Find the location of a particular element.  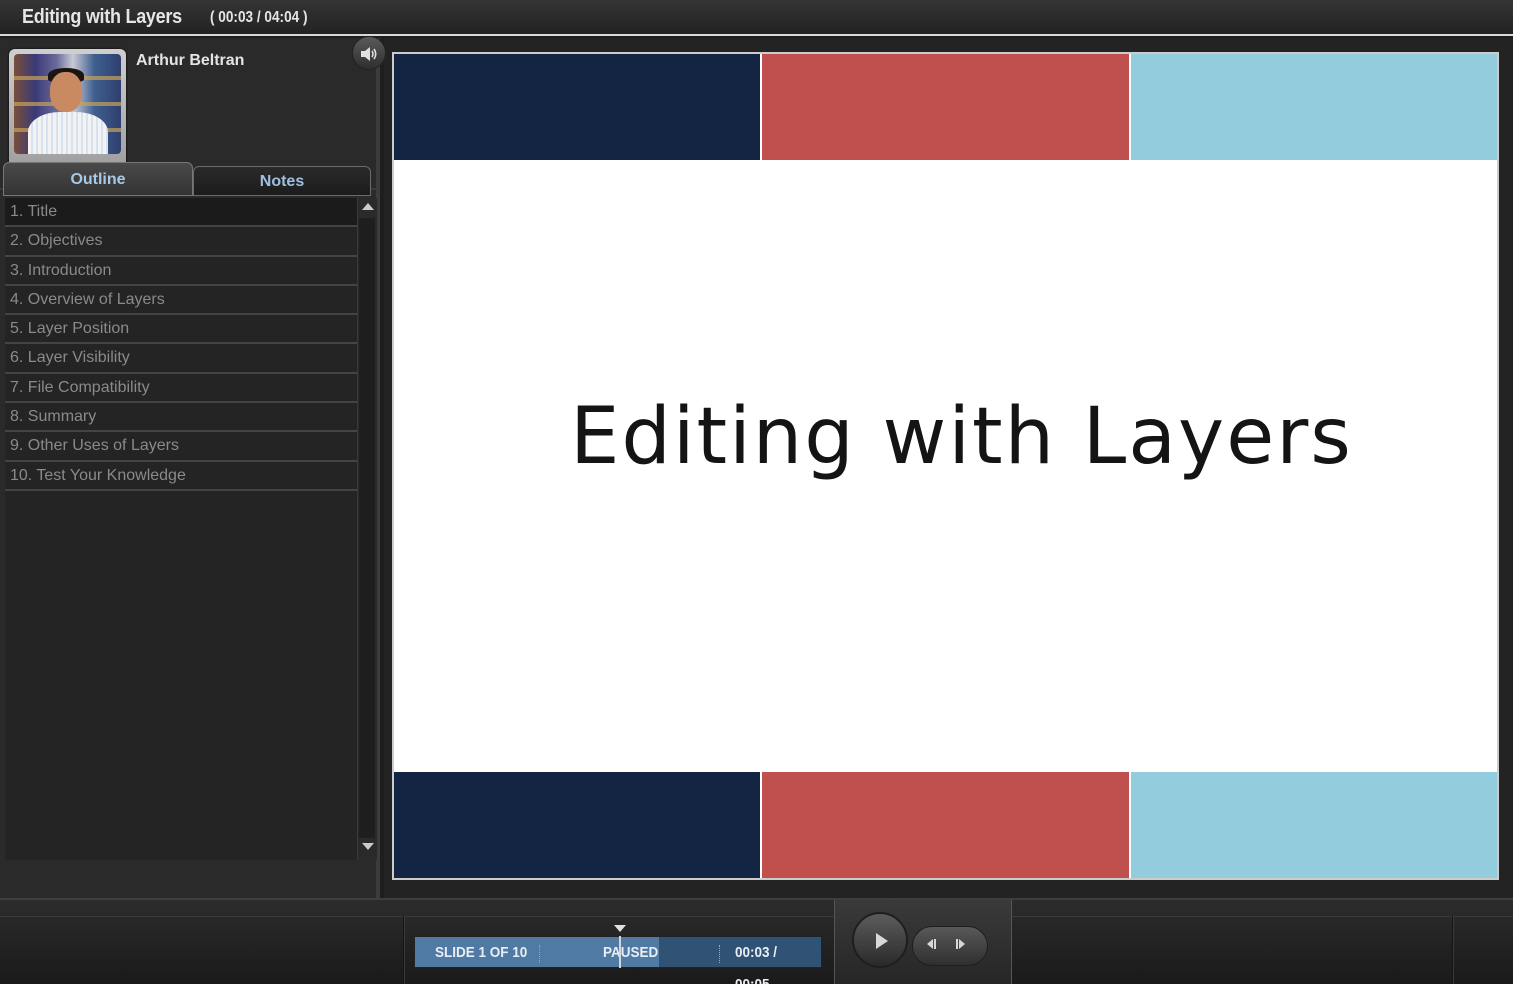

slide-bottom-band is located at coordinates (945, 825).